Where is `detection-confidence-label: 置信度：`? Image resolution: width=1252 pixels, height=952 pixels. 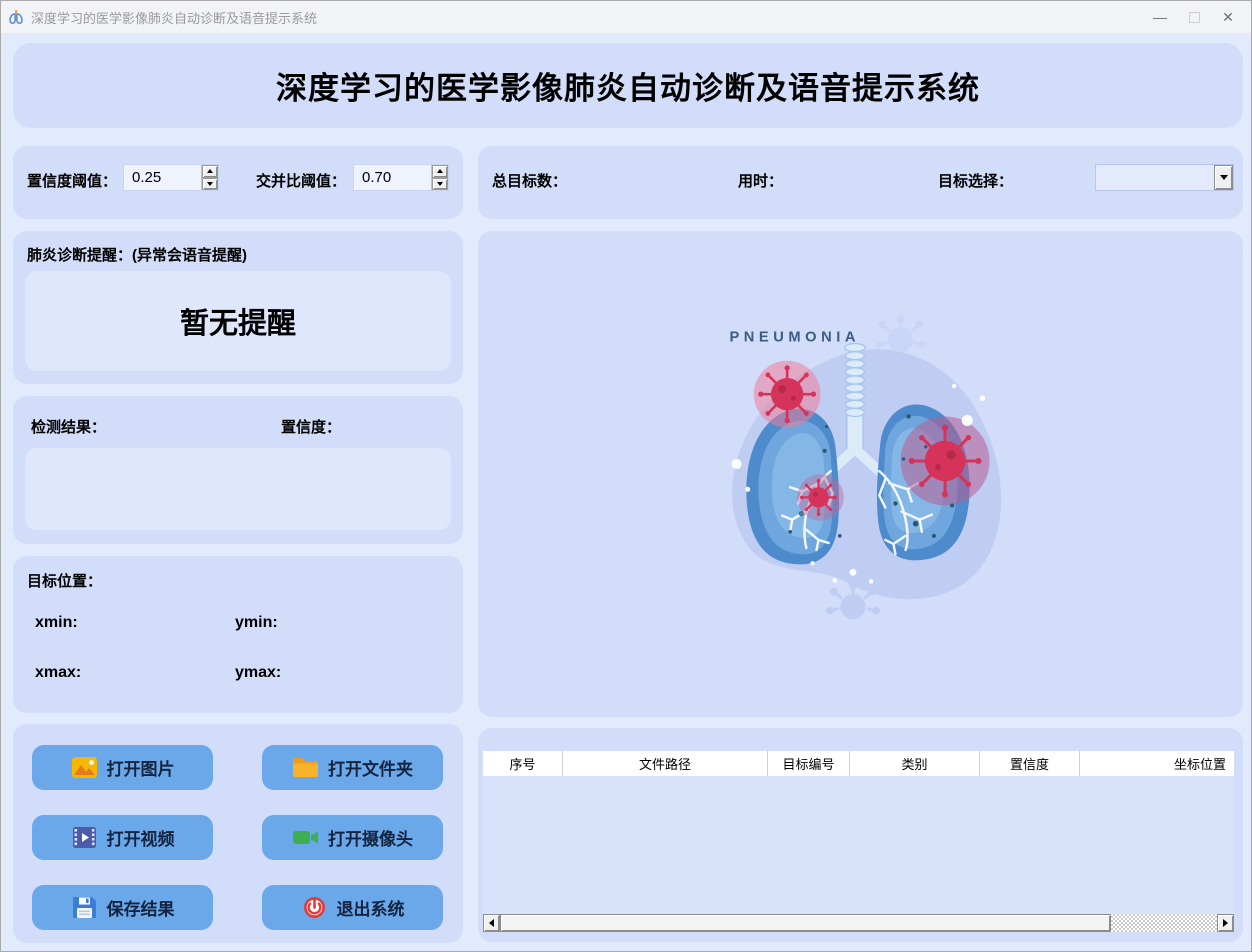
detection-confidence-label: 置信度： is located at coordinates (311, 427).